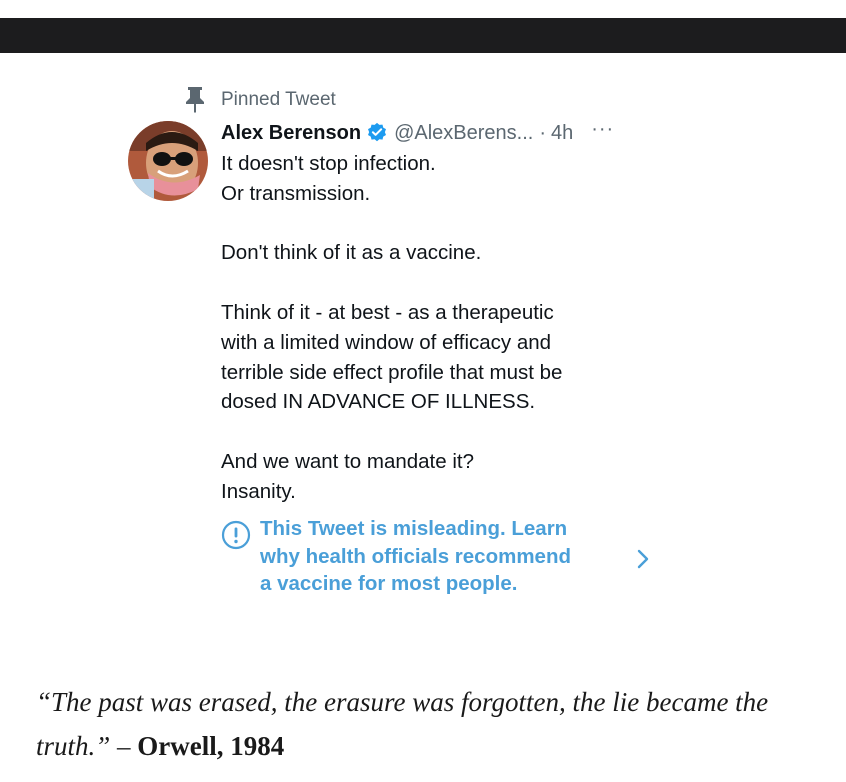  What do you see at coordinates (562, 133) in the screenshot?
I see `tweet-timestamp: 4h` at bounding box center [562, 133].